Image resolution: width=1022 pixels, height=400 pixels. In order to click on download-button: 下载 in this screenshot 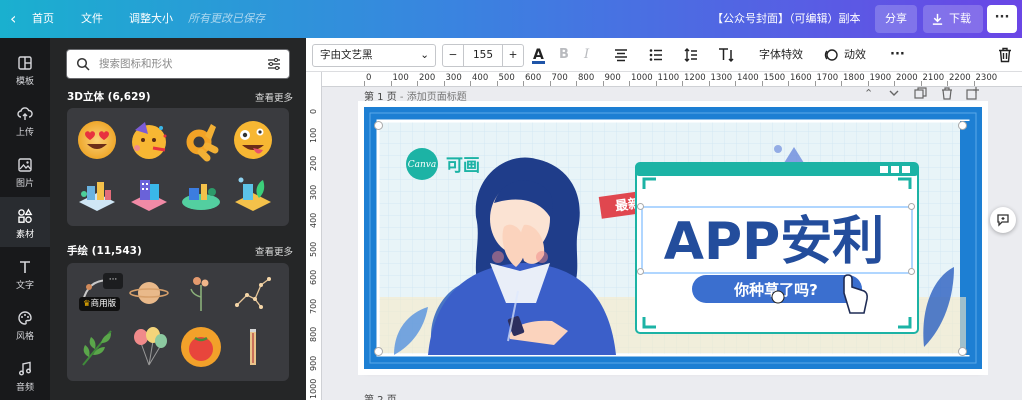, I will do `click(953, 19)`.